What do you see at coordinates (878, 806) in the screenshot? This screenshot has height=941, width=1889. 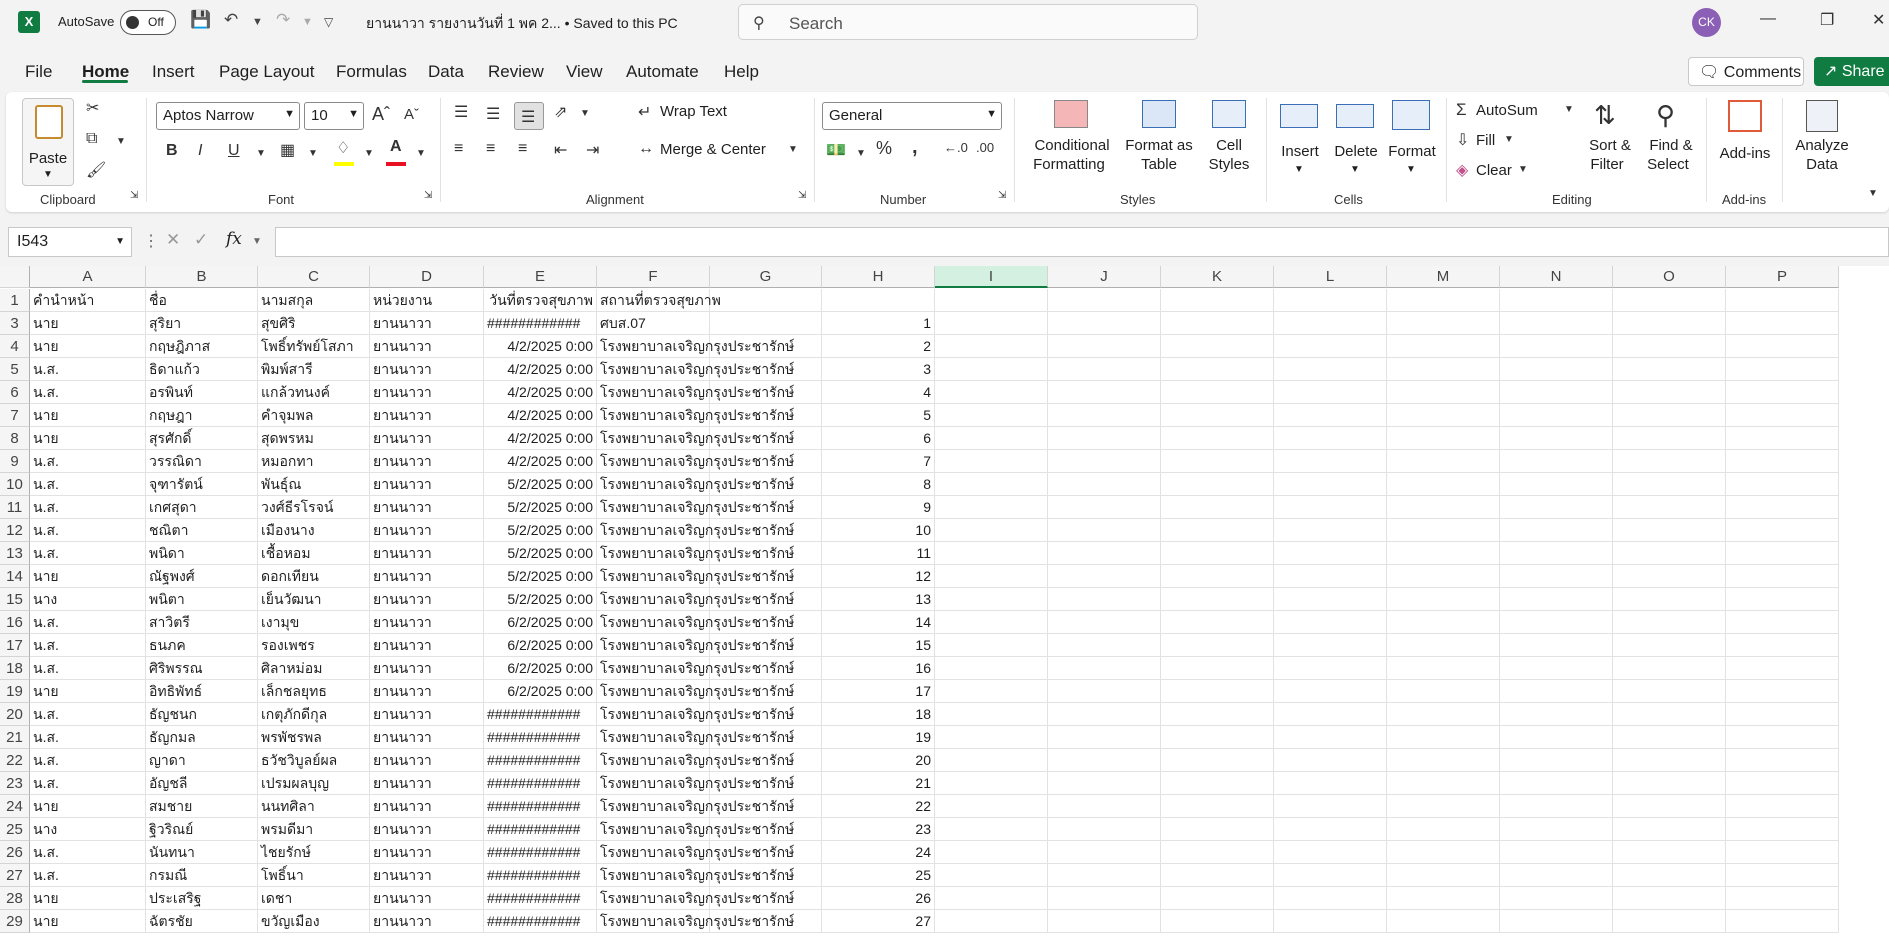 I see `cell: 22` at bounding box center [878, 806].